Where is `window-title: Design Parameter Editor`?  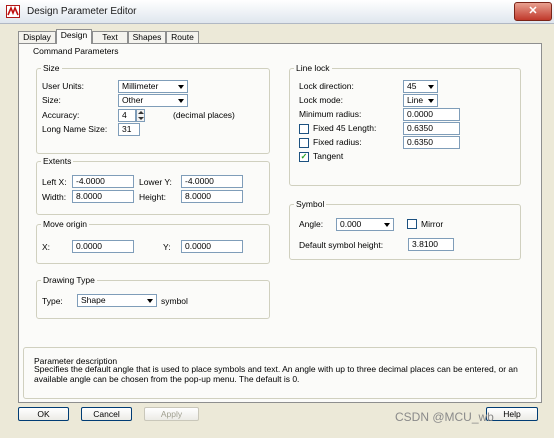
window-title: Design Parameter Editor is located at coordinates (82, 11).